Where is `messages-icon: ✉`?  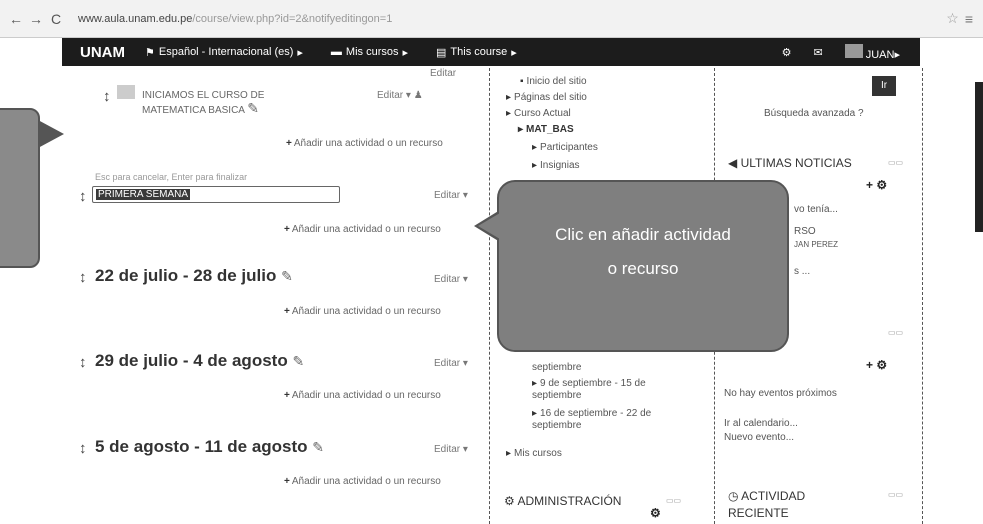
messages-icon: ✉ is located at coordinates (818, 52).